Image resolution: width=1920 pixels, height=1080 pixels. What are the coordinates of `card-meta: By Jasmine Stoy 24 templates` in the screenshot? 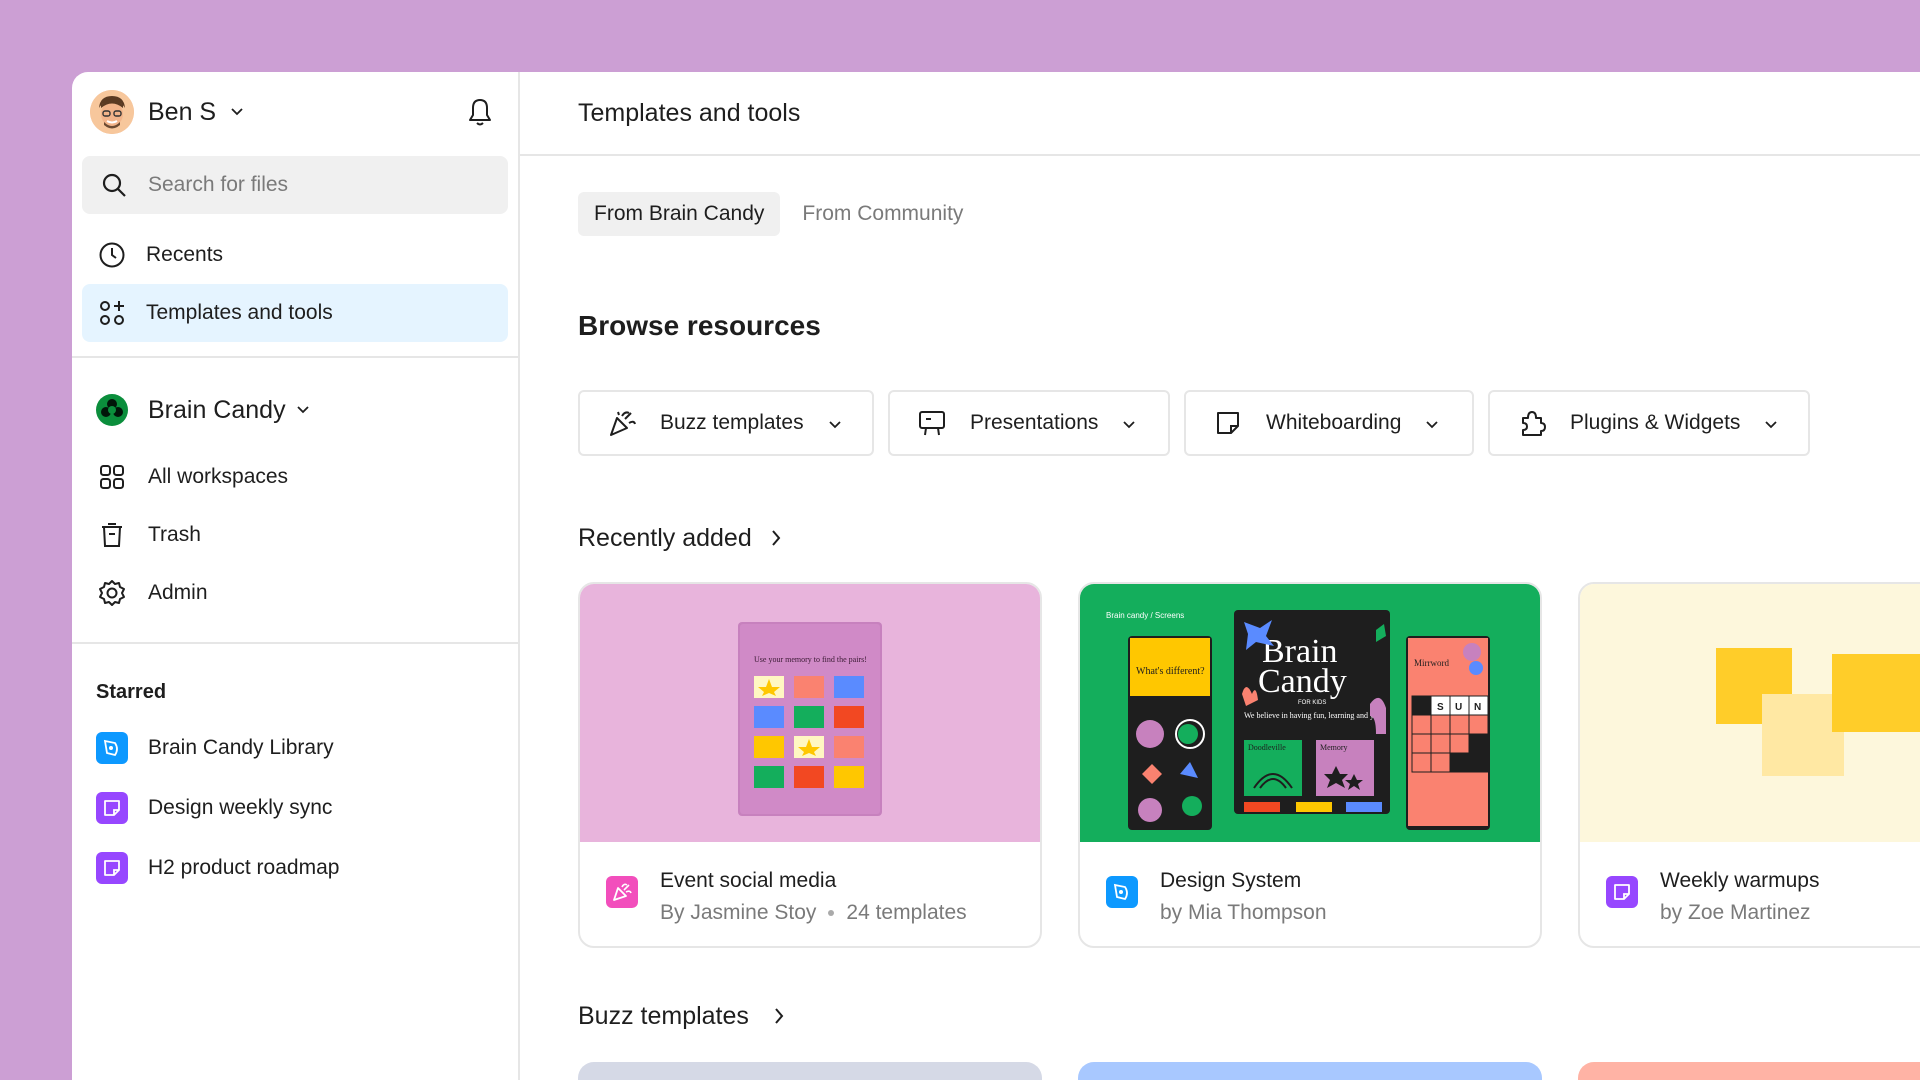 It's located at (813, 913).